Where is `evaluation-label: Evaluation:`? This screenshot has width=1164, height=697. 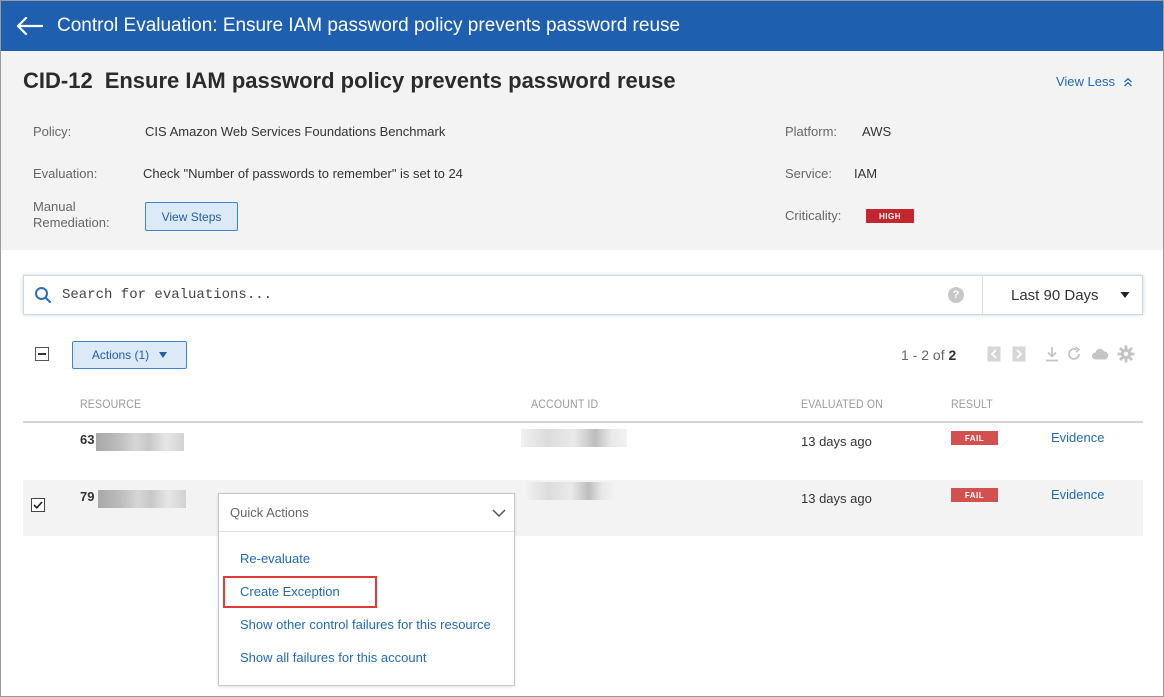
evaluation-label: Evaluation: is located at coordinates (65, 173).